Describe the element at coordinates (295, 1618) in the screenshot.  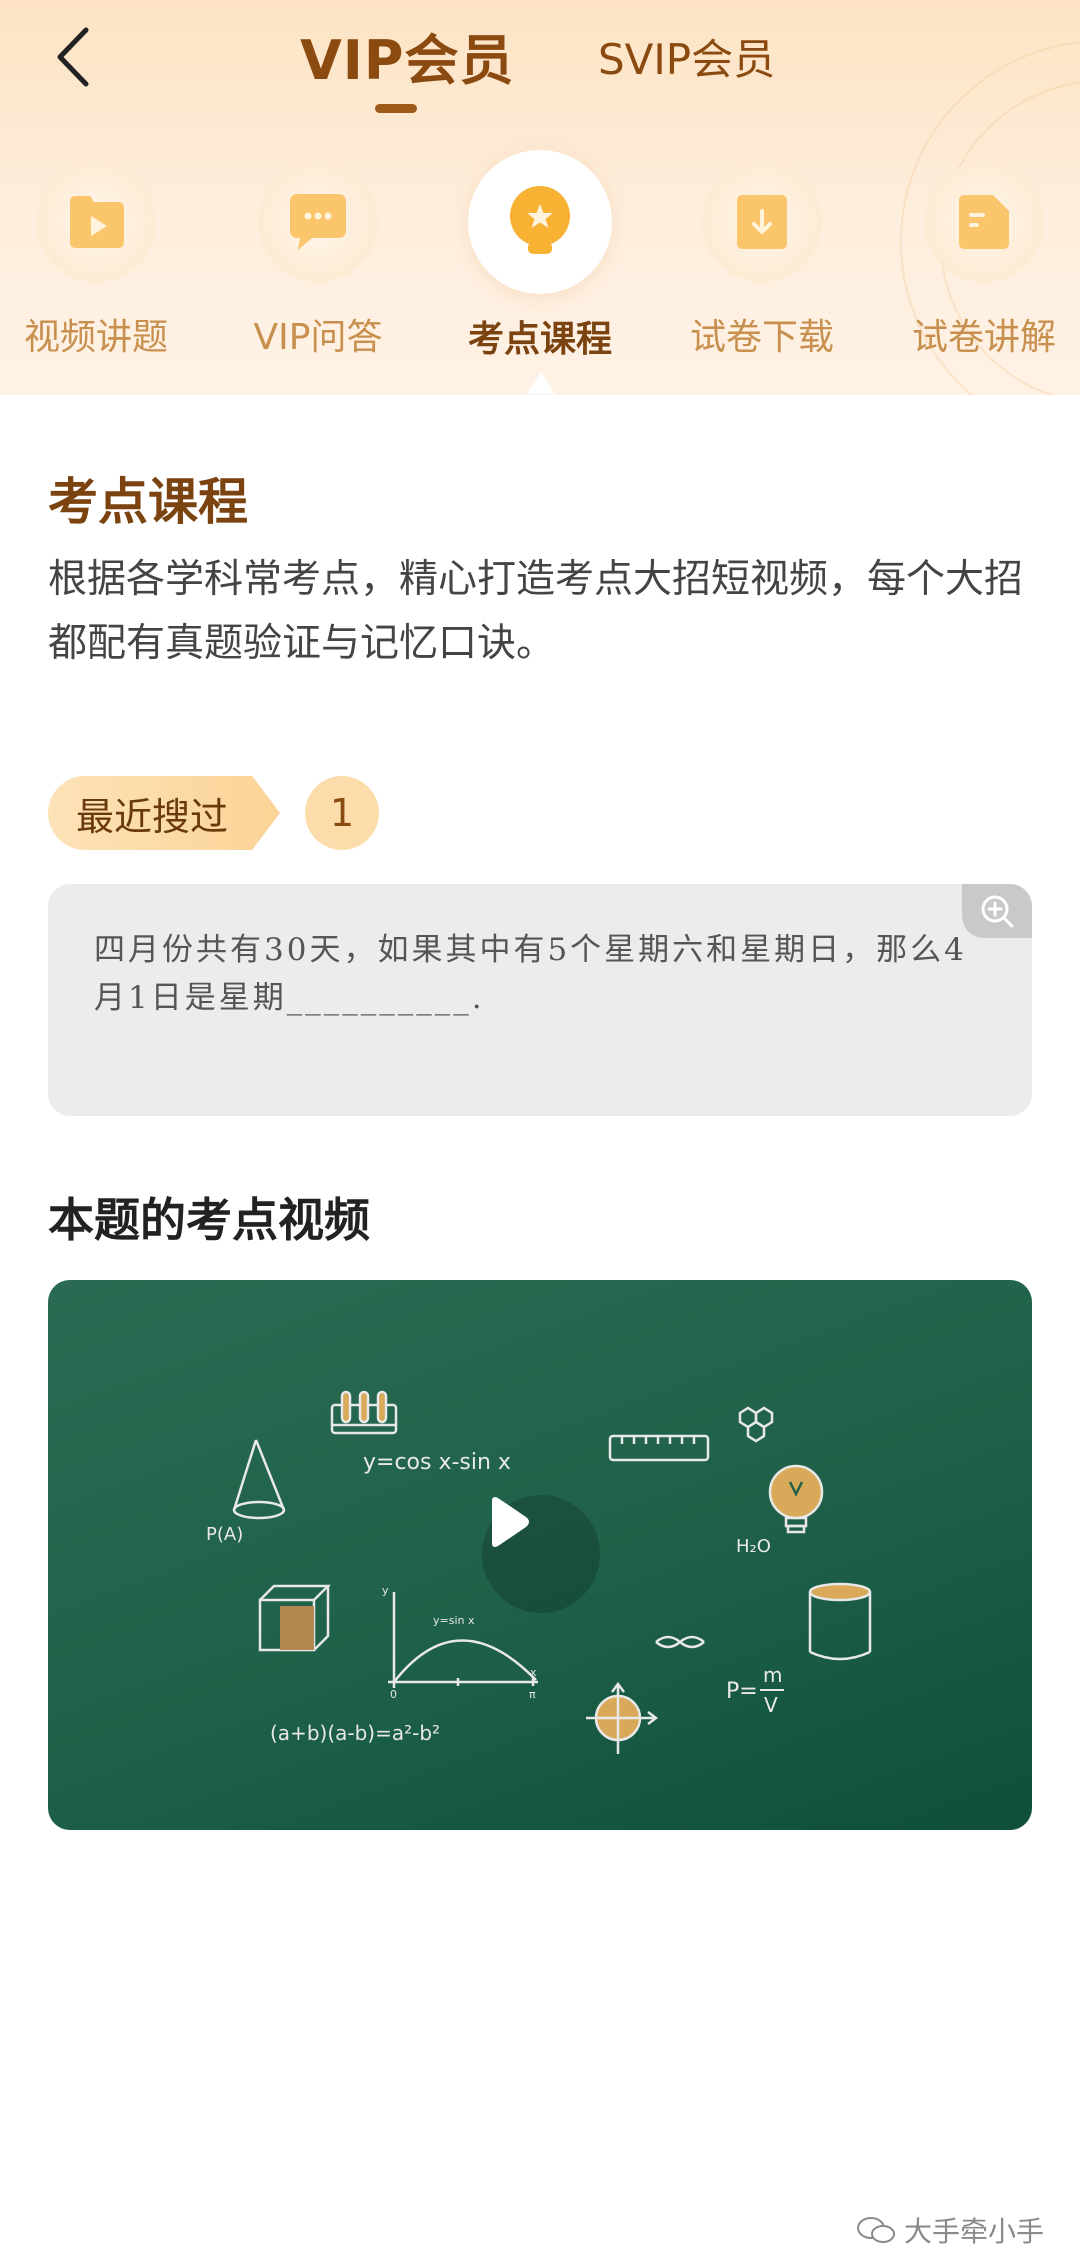
I see `cube-icon` at that location.